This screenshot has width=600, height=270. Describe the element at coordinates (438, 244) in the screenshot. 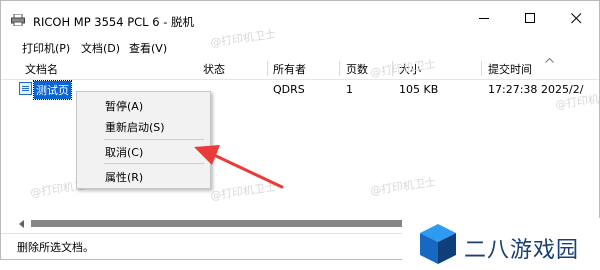

I see `logo-cube-icon` at that location.